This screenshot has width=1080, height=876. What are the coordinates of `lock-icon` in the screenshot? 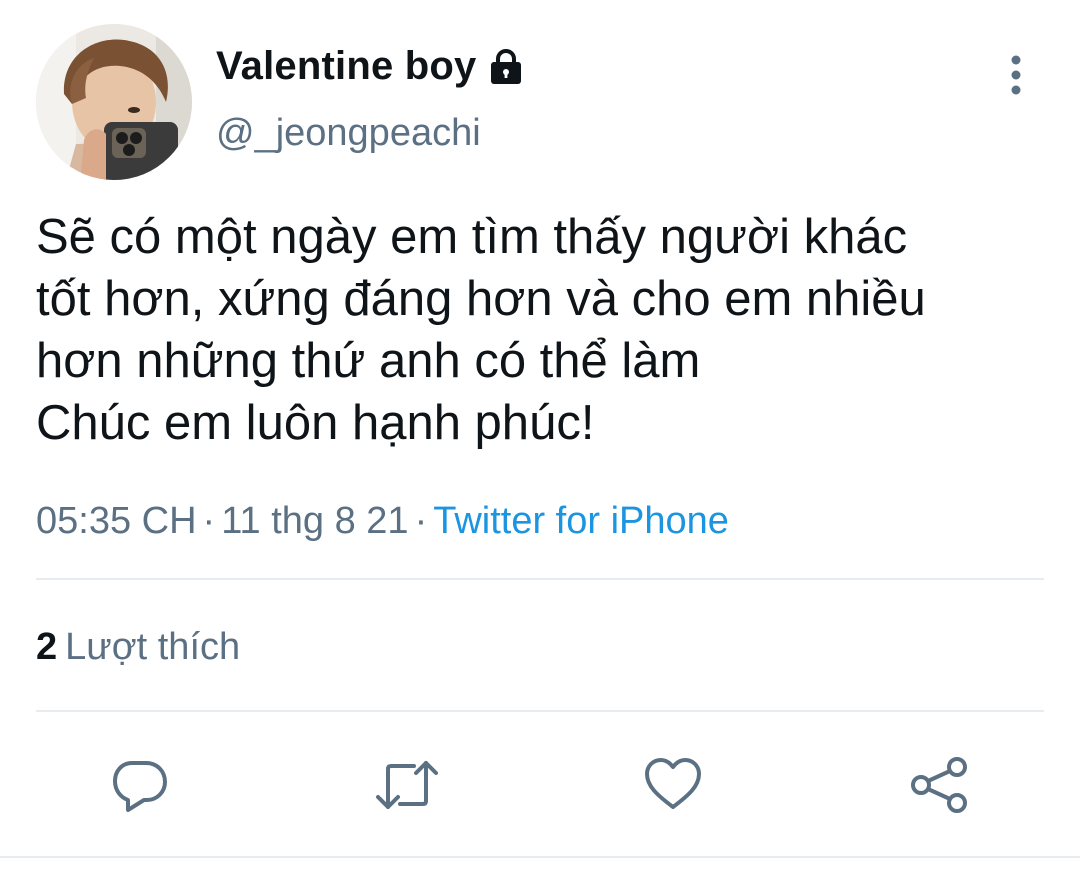 It's located at (506, 67).